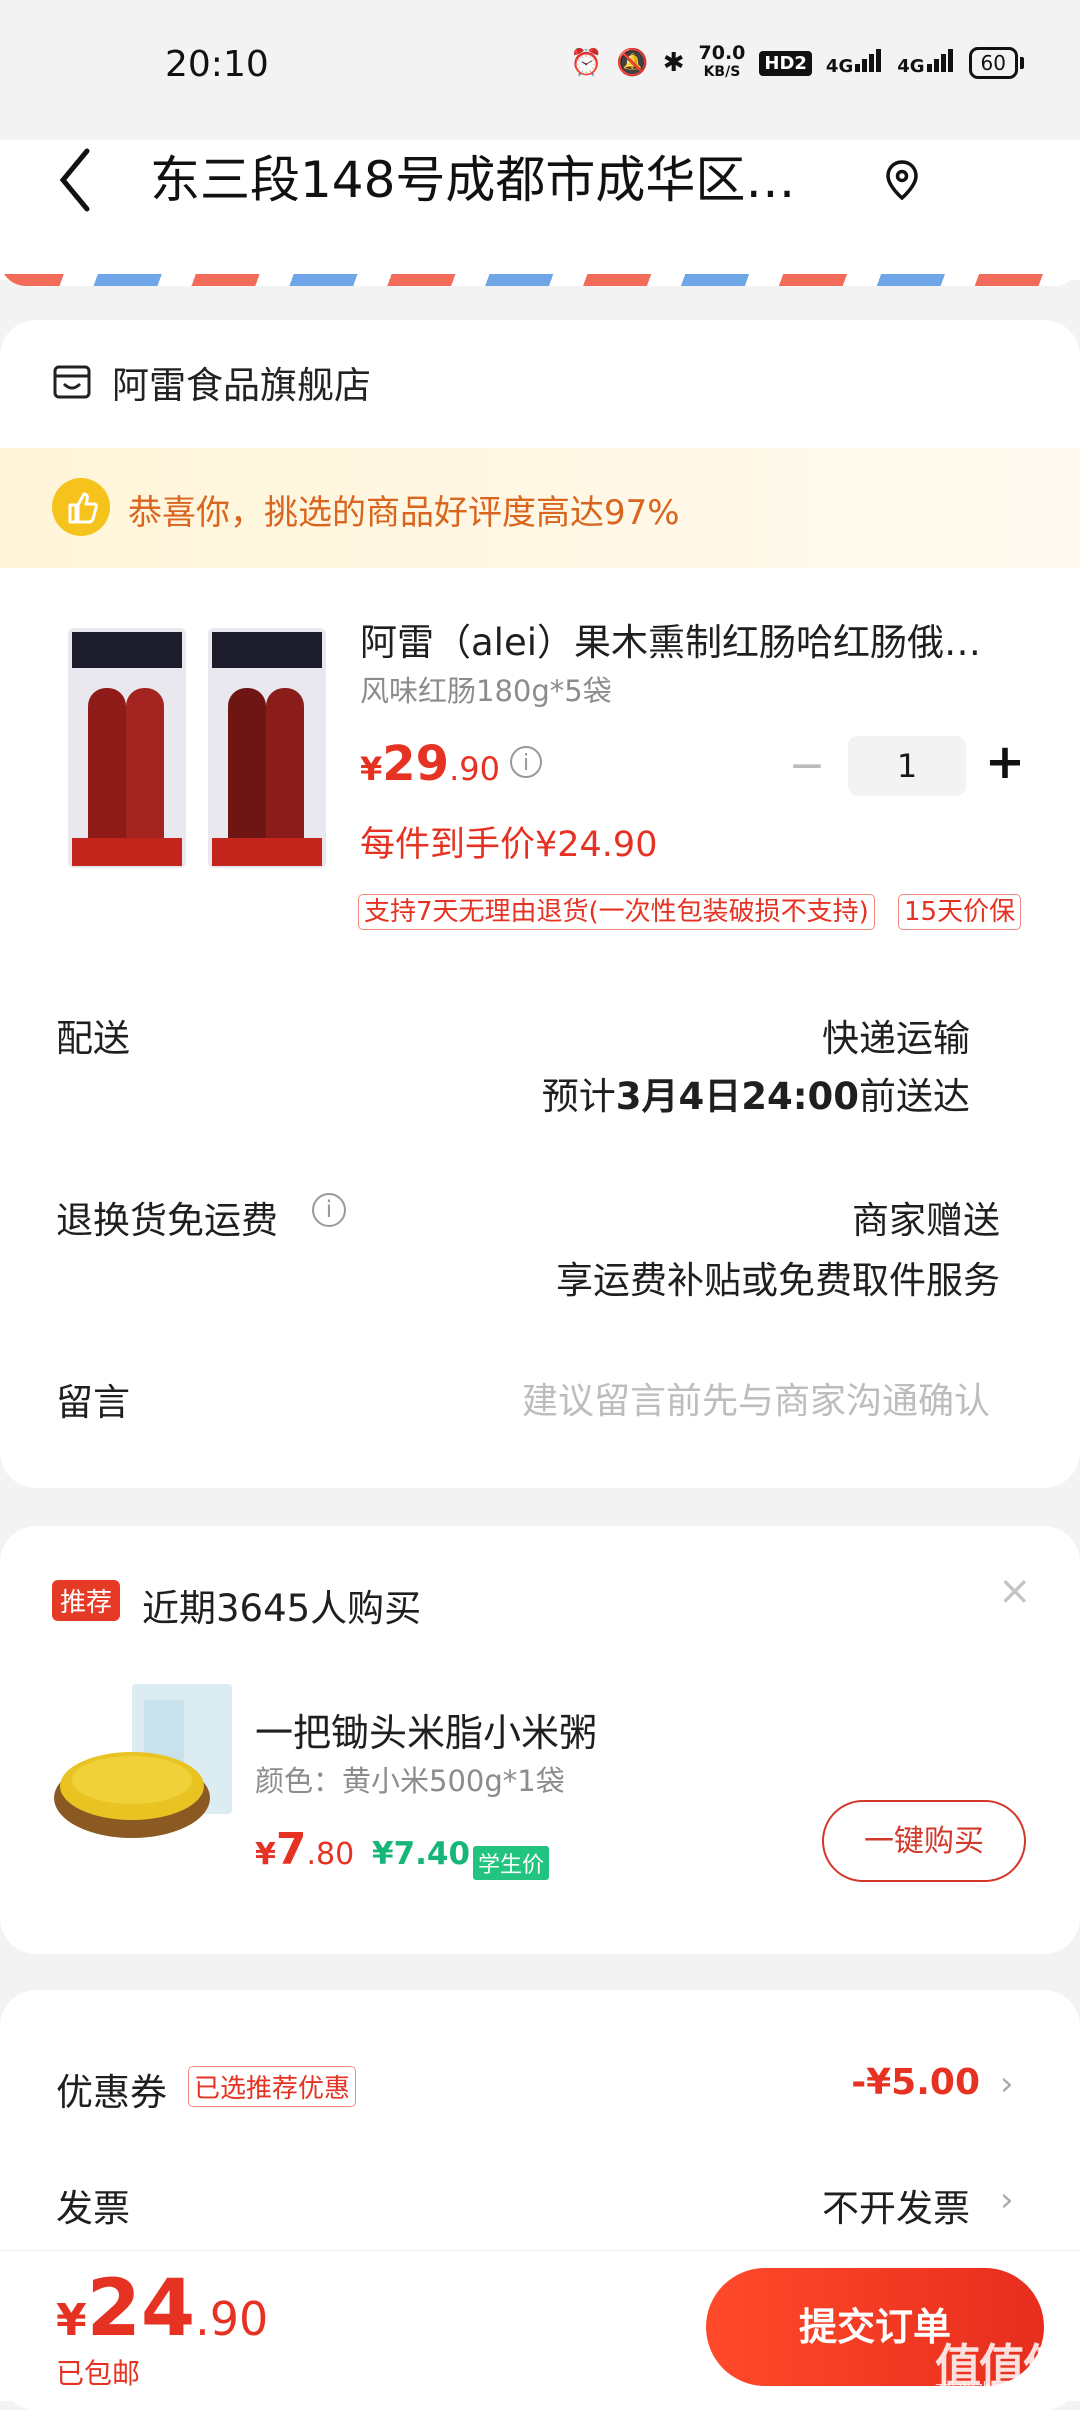 The image size is (1080, 2410). I want to click on watermark-url: zhizhizhi.com, so click(982, 2388).